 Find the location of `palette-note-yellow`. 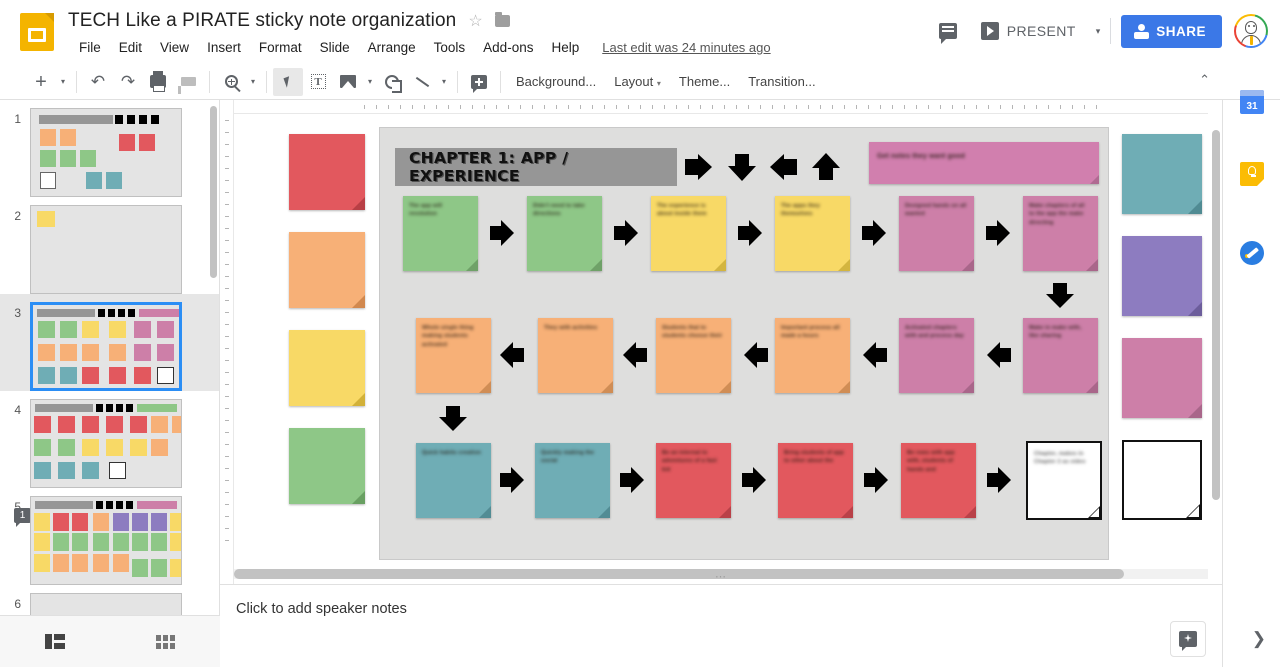

palette-note-yellow is located at coordinates (327, 368).